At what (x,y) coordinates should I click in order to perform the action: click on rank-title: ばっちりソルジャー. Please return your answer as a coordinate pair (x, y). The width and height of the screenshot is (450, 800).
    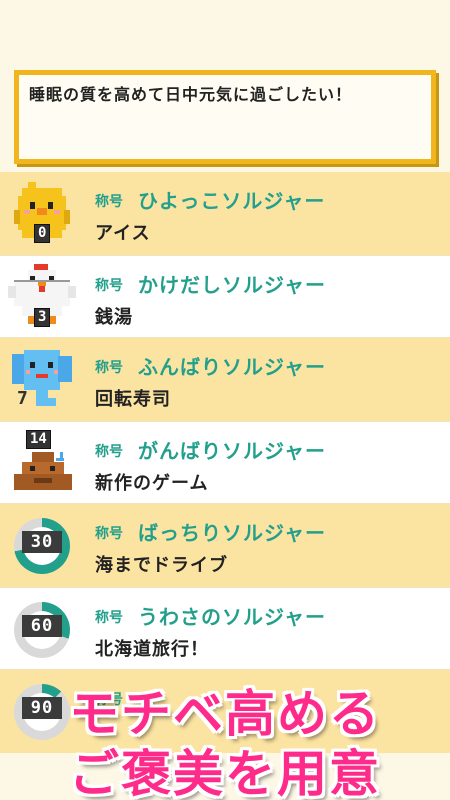
    Looking at the image, I should click on (232, 533).